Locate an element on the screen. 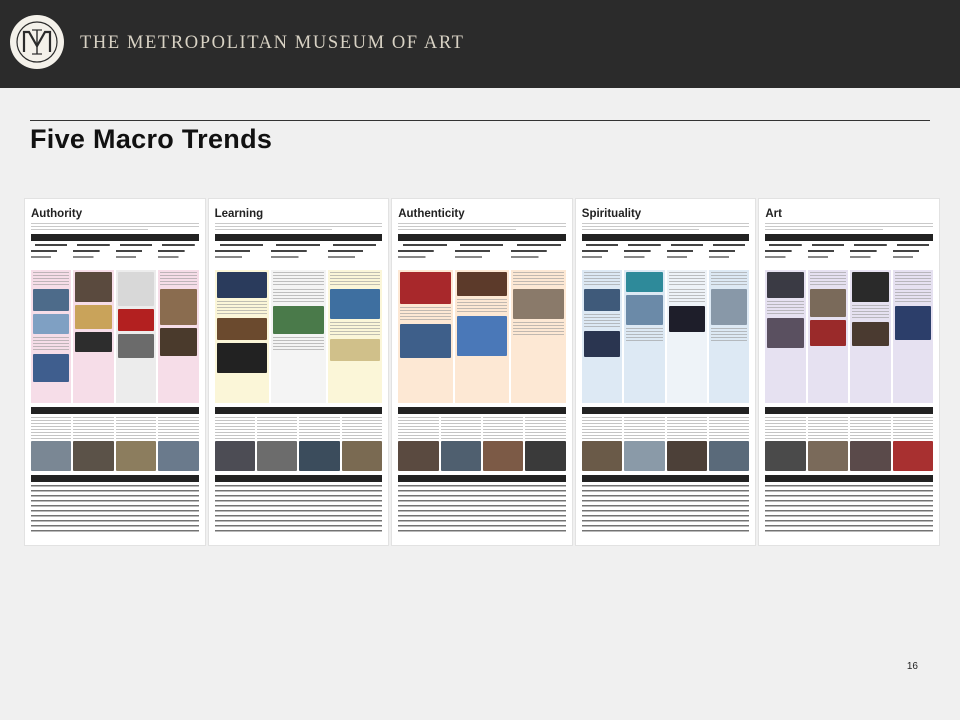  page-number: 16 is located at coordinates (912, 666).